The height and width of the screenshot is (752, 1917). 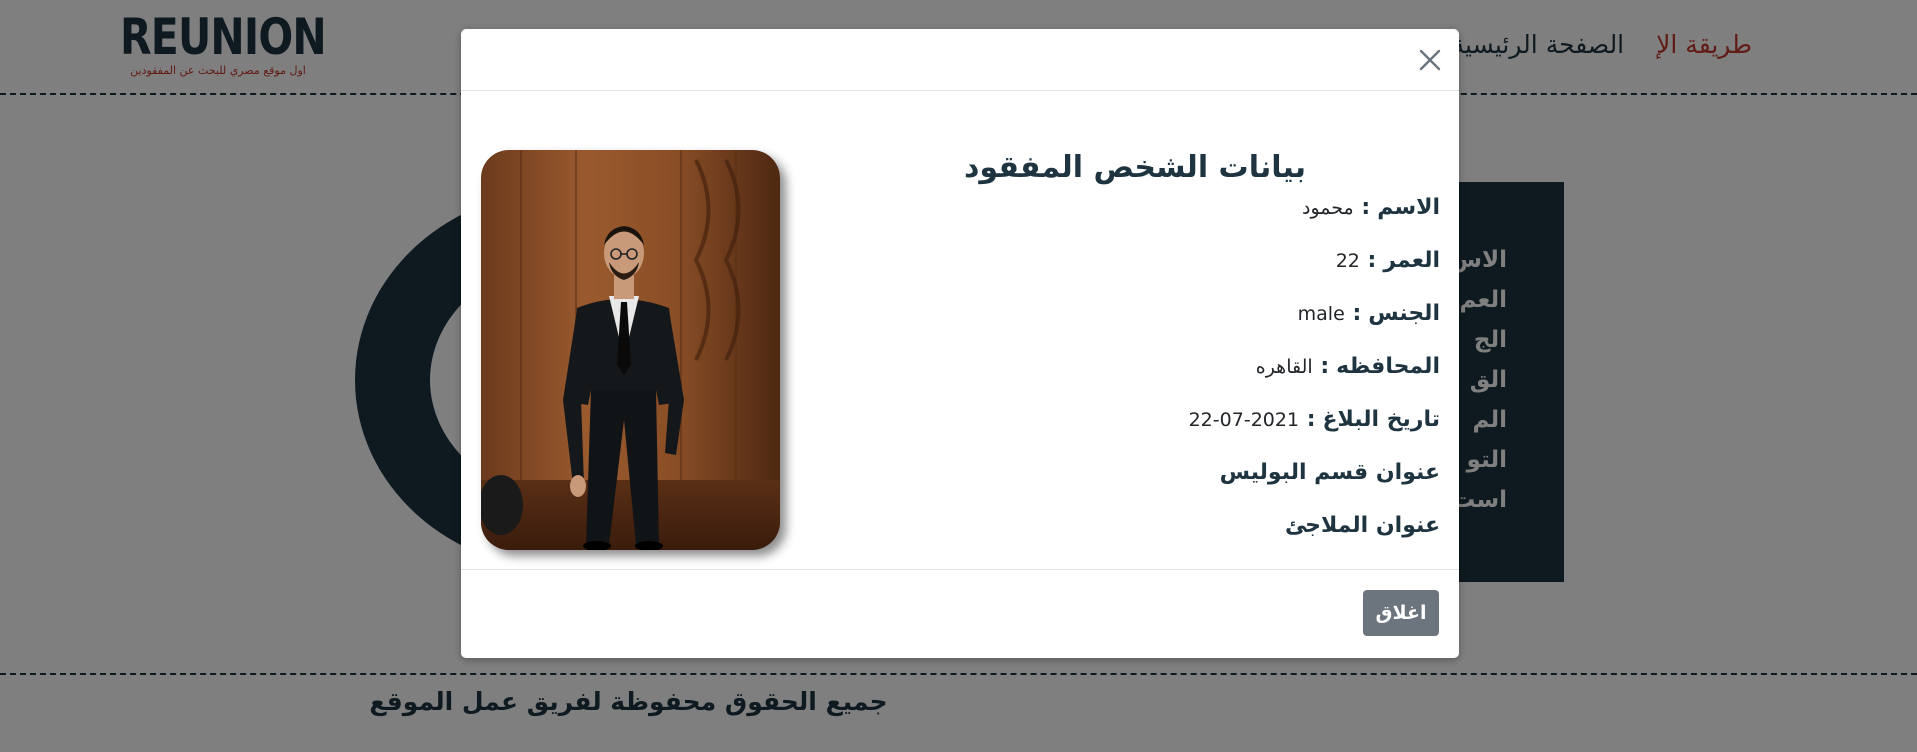 I want to click on missing-person-photo, so click(x=630, y=350).